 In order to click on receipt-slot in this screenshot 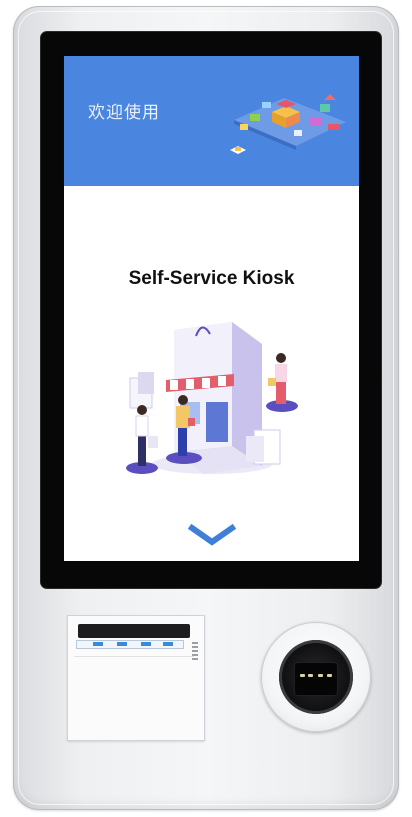, I will do `click(134, 631)`.